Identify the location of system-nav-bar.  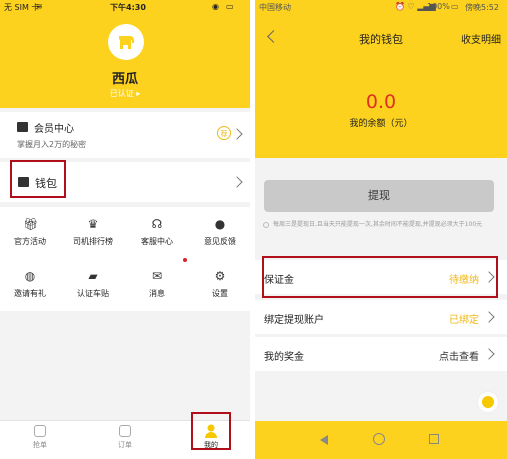
(381, 440).